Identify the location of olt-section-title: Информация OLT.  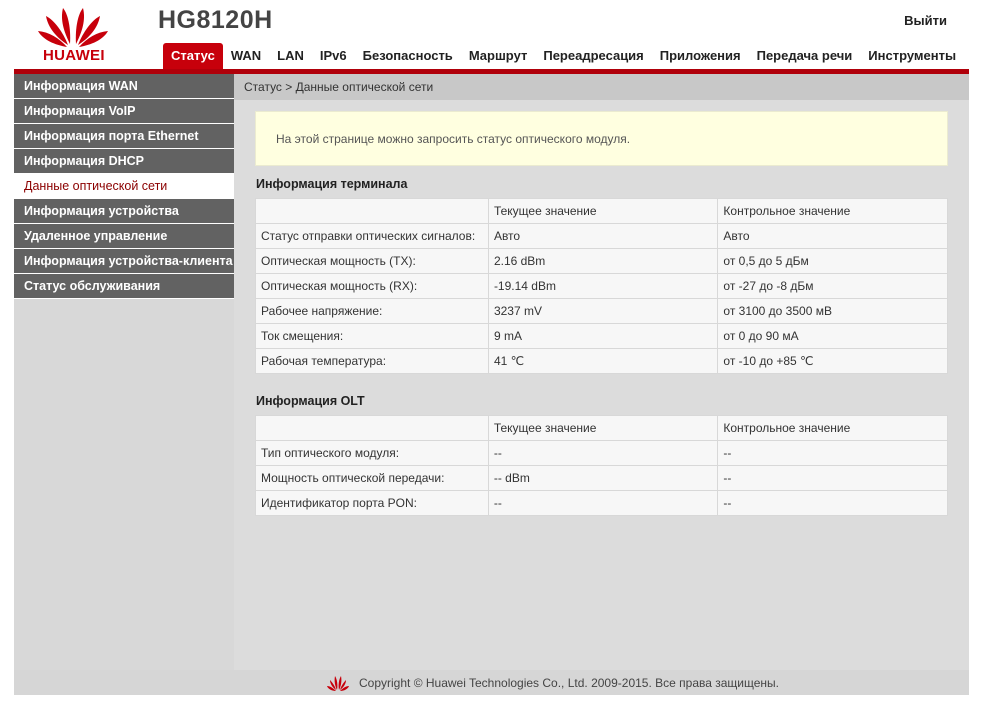
(310, 401).